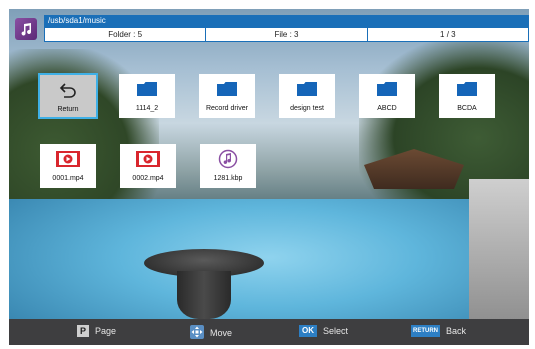  I want to click on item-label: 1114_2, so click(147, 108).